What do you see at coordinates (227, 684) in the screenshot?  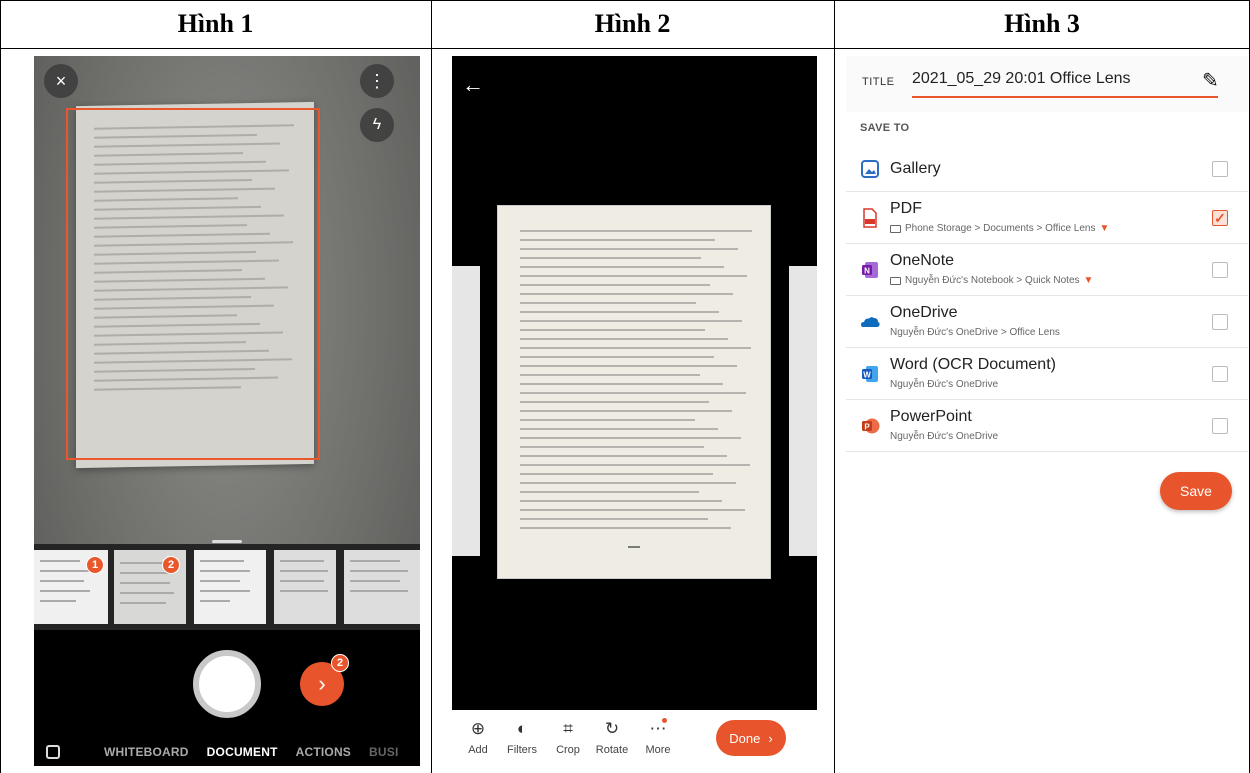 I see `shutter-button` at bounding box center [227, 684].